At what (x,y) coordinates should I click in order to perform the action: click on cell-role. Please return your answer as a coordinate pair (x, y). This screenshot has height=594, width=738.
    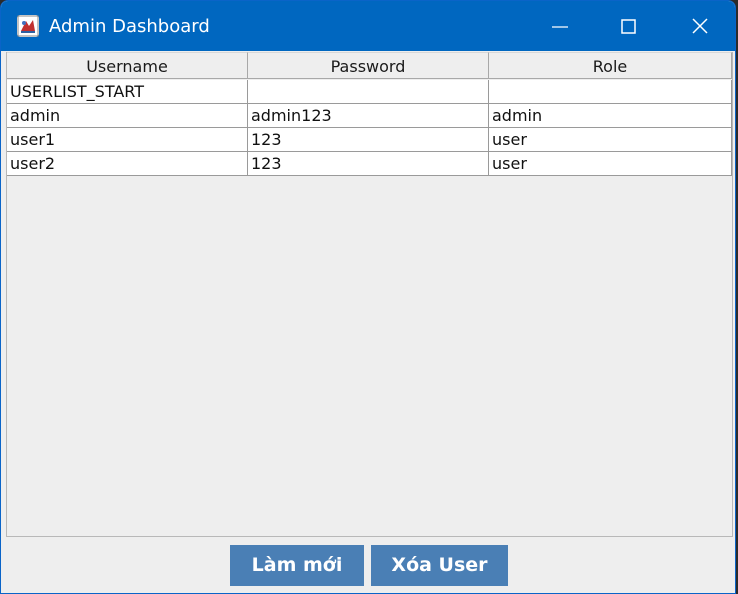
    Looking at the image, I should click on (610, 92).